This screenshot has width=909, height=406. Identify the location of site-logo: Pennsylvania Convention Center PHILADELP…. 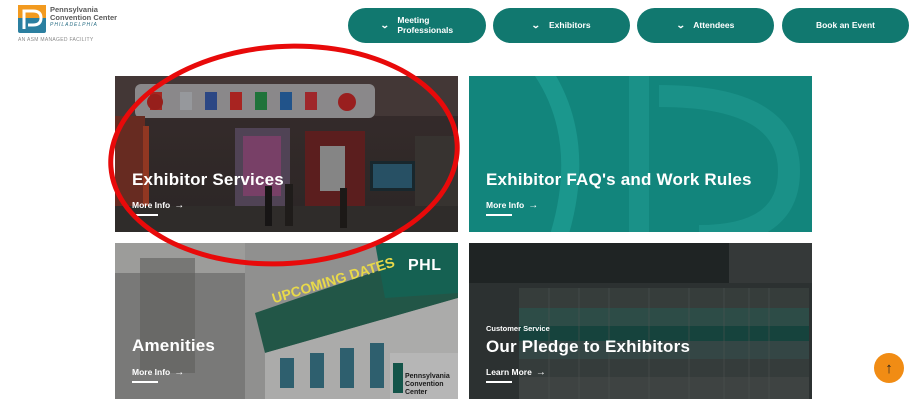
(78, 25).